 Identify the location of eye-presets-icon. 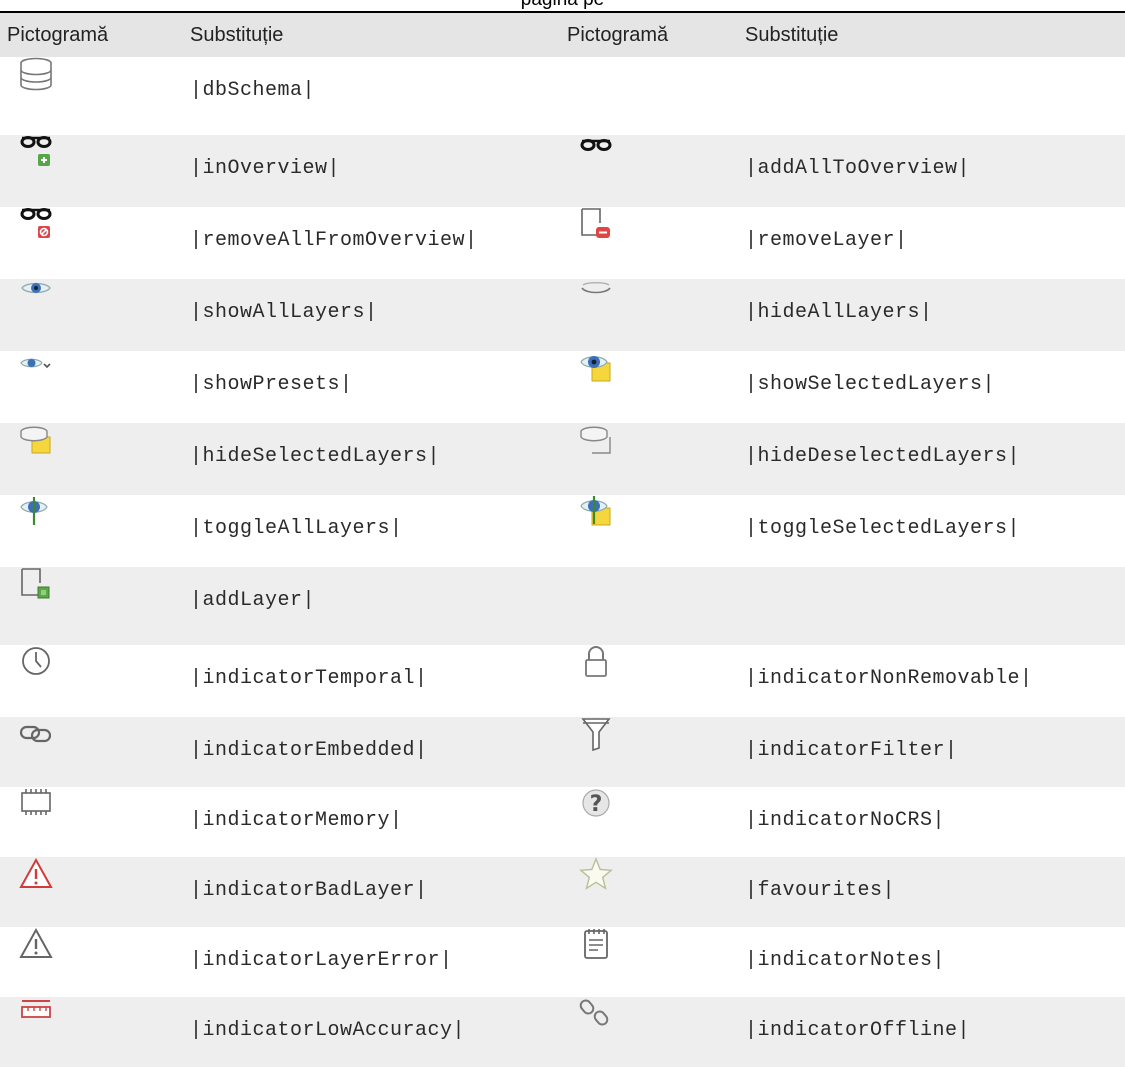
(36, 368).